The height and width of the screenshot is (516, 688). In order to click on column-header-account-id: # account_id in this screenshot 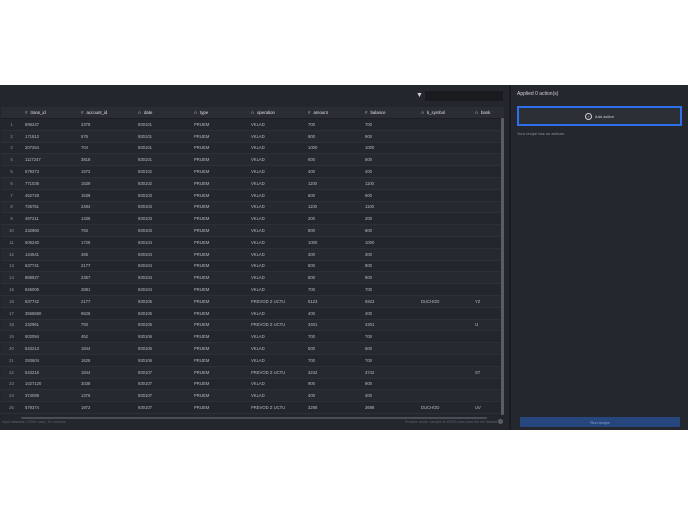, I will do `click(106, 113)`.